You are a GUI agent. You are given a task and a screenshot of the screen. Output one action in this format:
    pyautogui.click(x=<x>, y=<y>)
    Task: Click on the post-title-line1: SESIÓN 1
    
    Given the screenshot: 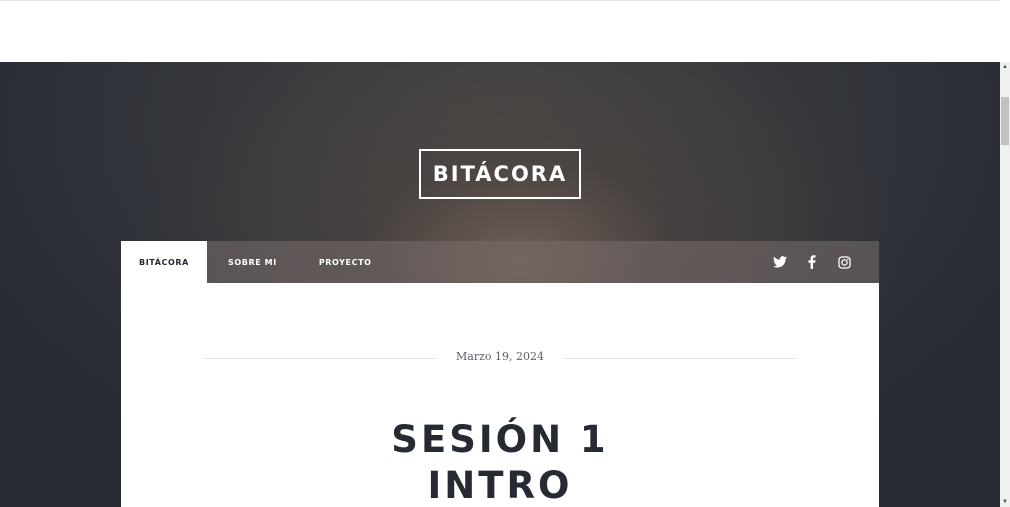 What is the action you would take?
    pyautogui.click(x=500, y=439)
    